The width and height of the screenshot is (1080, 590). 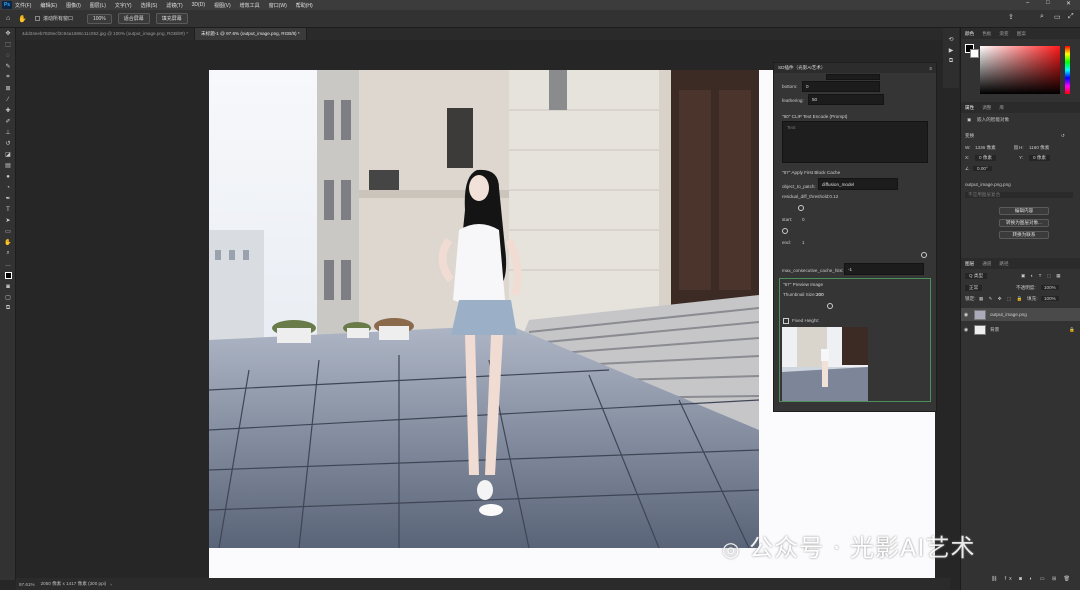 I want to click on fixed-height-checkbox, so click(x=786, y=321).